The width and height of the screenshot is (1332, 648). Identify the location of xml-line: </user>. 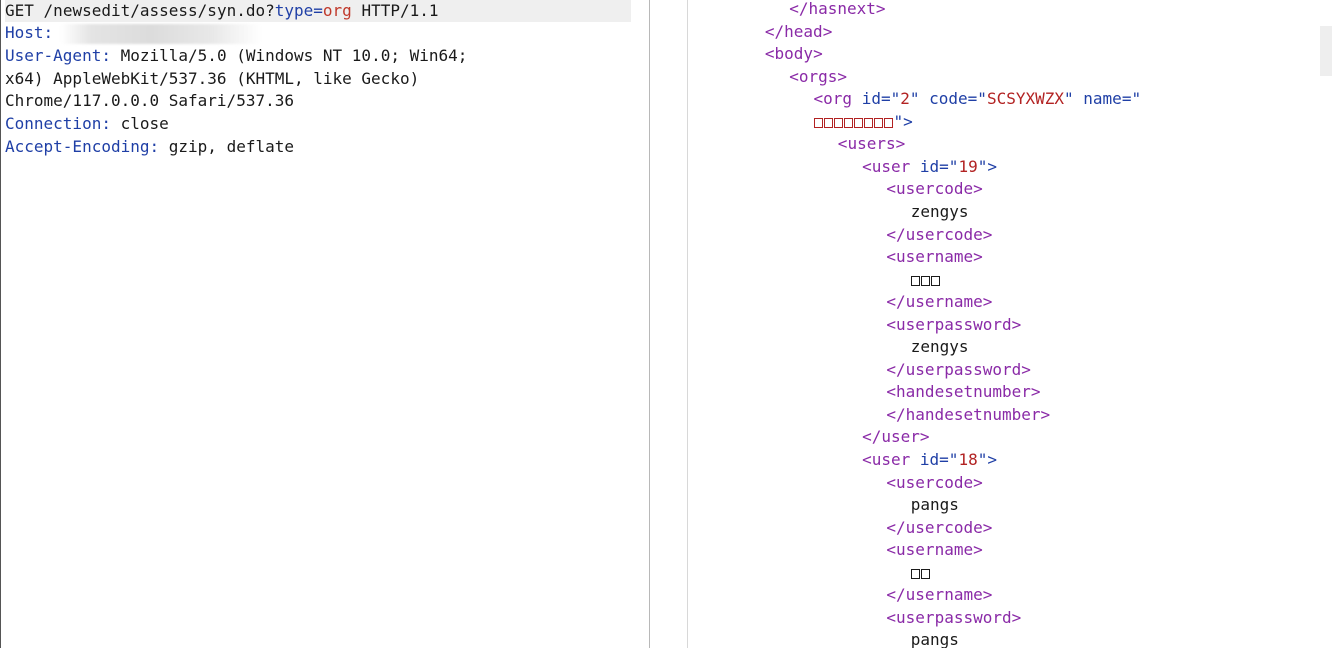
(895, 437).